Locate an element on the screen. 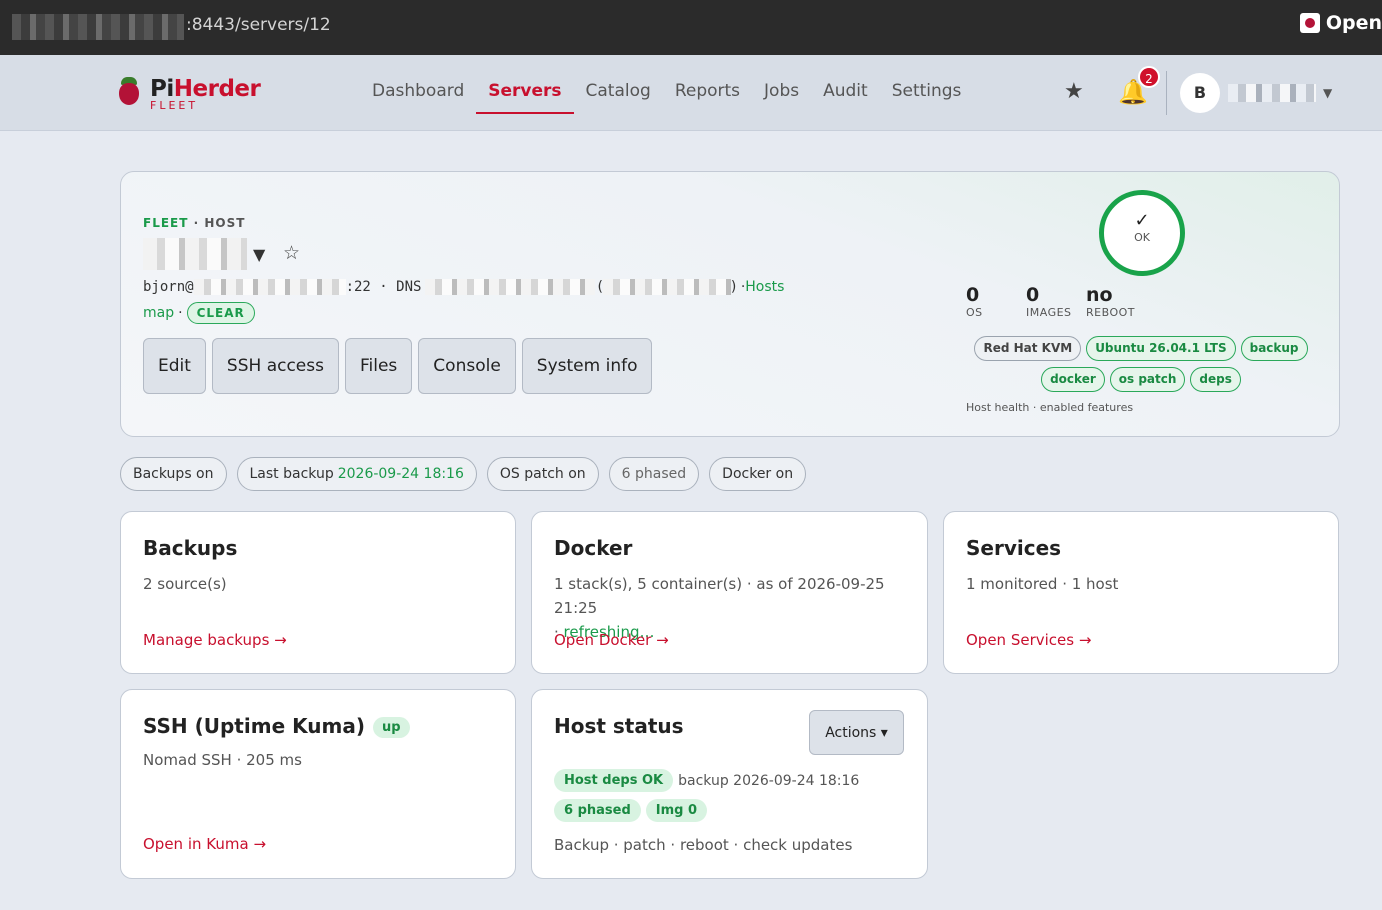 This screenshot has width=1382, height=910. open-in-kuma-link: Open in Kuma → is located at coordinates (204, 844).